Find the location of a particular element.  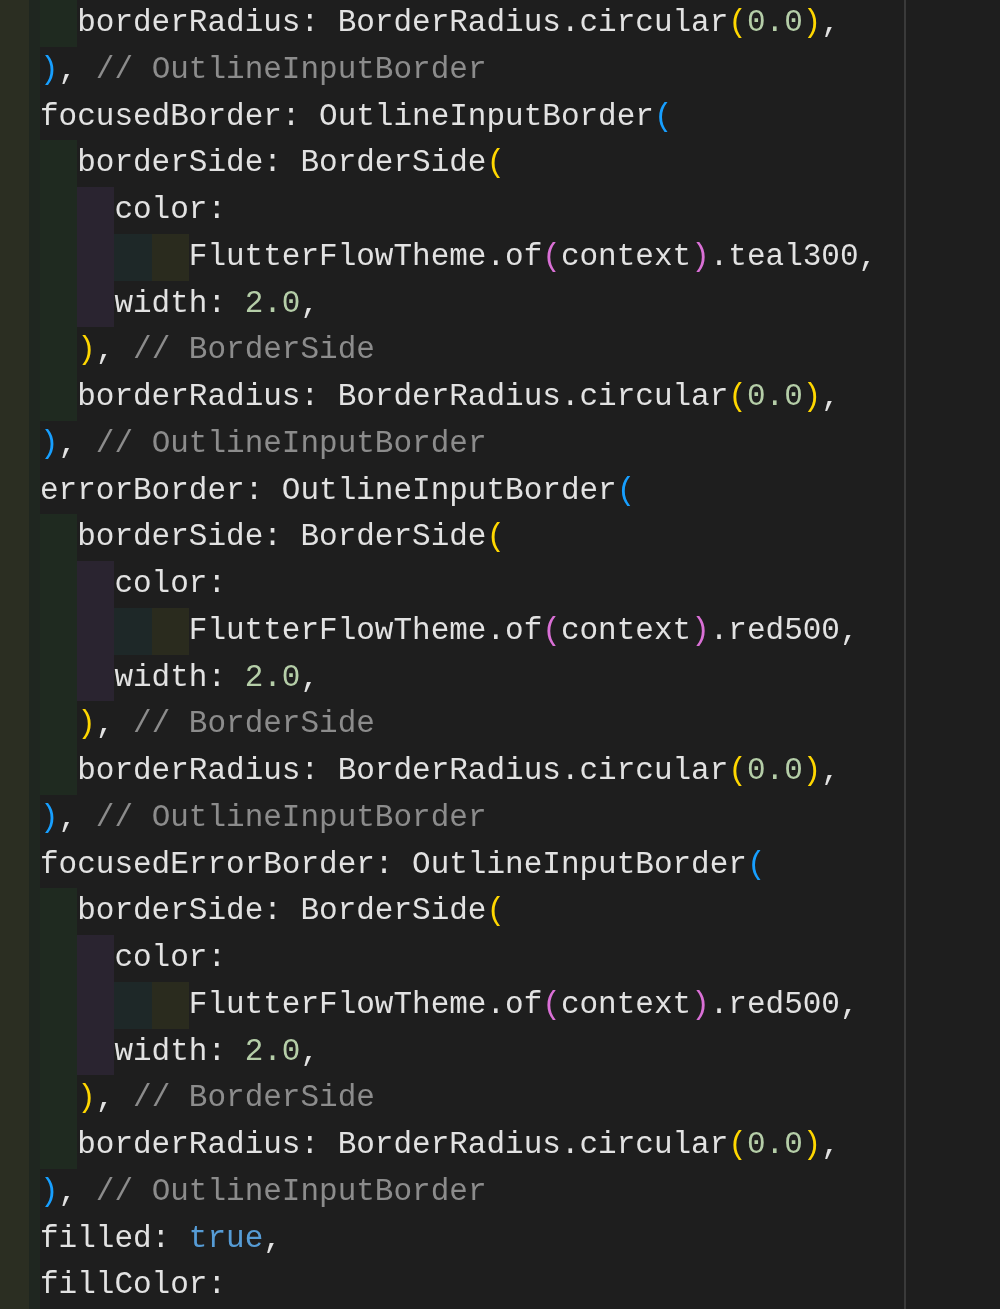

code-line: focusedBorder: OutlineInputBorder( is located at coordinates (356, 116).